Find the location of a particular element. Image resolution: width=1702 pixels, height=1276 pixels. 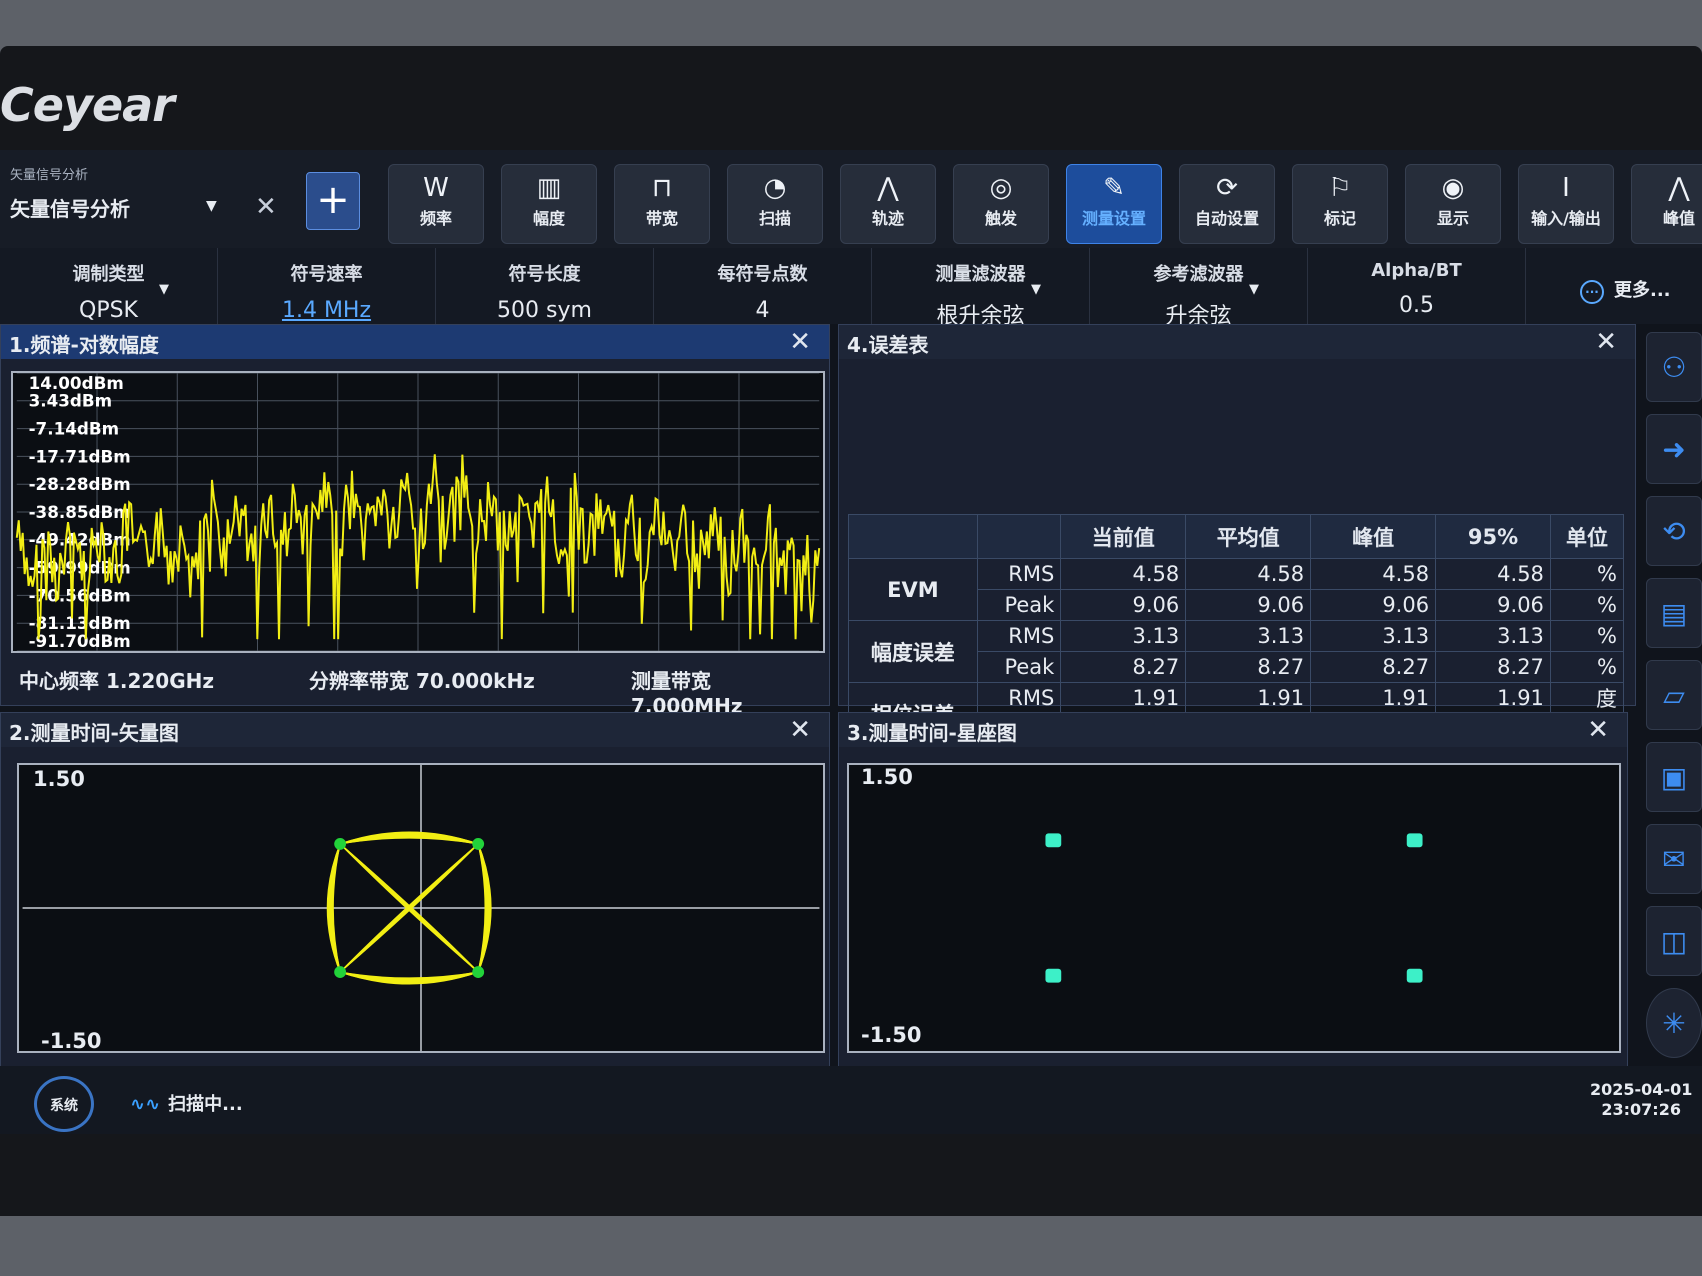

y-tick-label: -91.70dBm is located at coordinates (80, 641).